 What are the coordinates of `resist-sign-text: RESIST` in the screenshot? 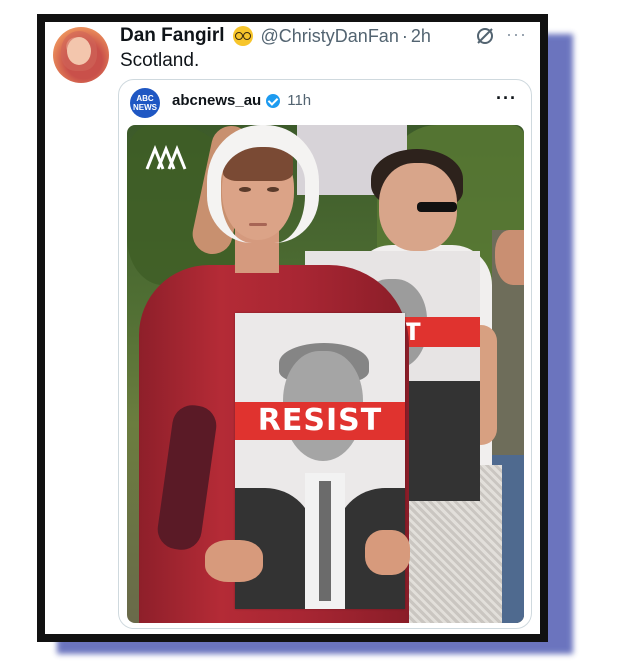 It's located at (320, 421).